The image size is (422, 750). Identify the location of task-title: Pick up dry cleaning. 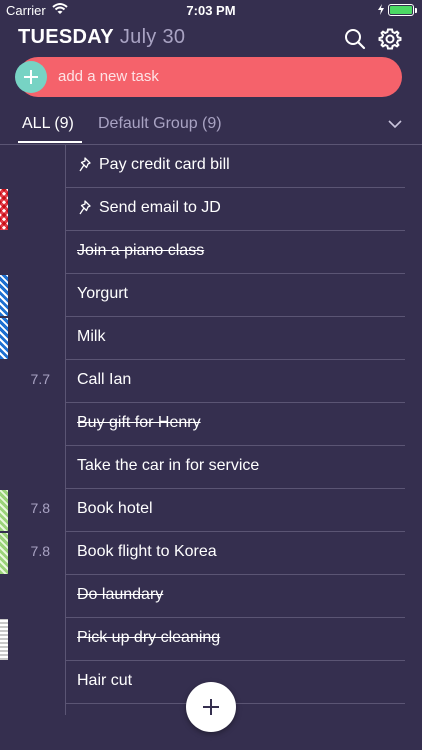
(149, 637).